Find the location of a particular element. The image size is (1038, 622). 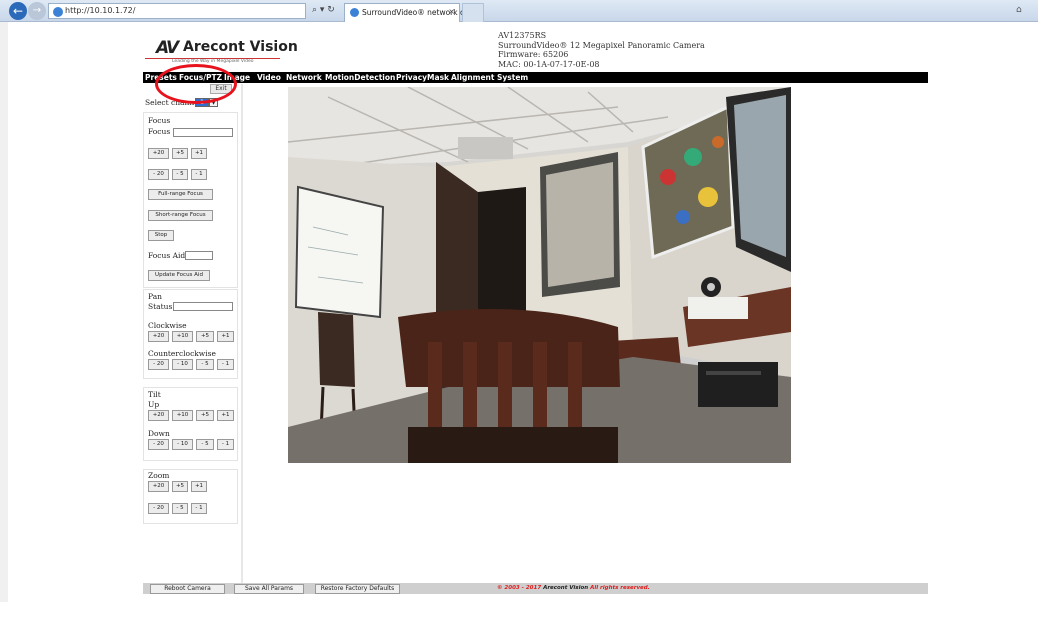

pan-ccw-minus-5-button: - 5 is located at coordinates (205, 364).